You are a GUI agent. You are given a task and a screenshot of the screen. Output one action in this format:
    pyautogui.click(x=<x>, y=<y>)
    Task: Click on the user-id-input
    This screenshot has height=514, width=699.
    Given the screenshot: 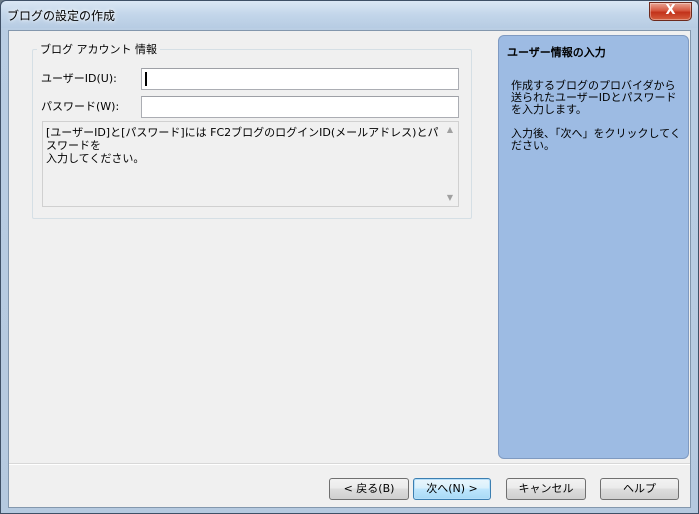 What is the action you would take?
    pyautogui.click(x=300, y=79)
    